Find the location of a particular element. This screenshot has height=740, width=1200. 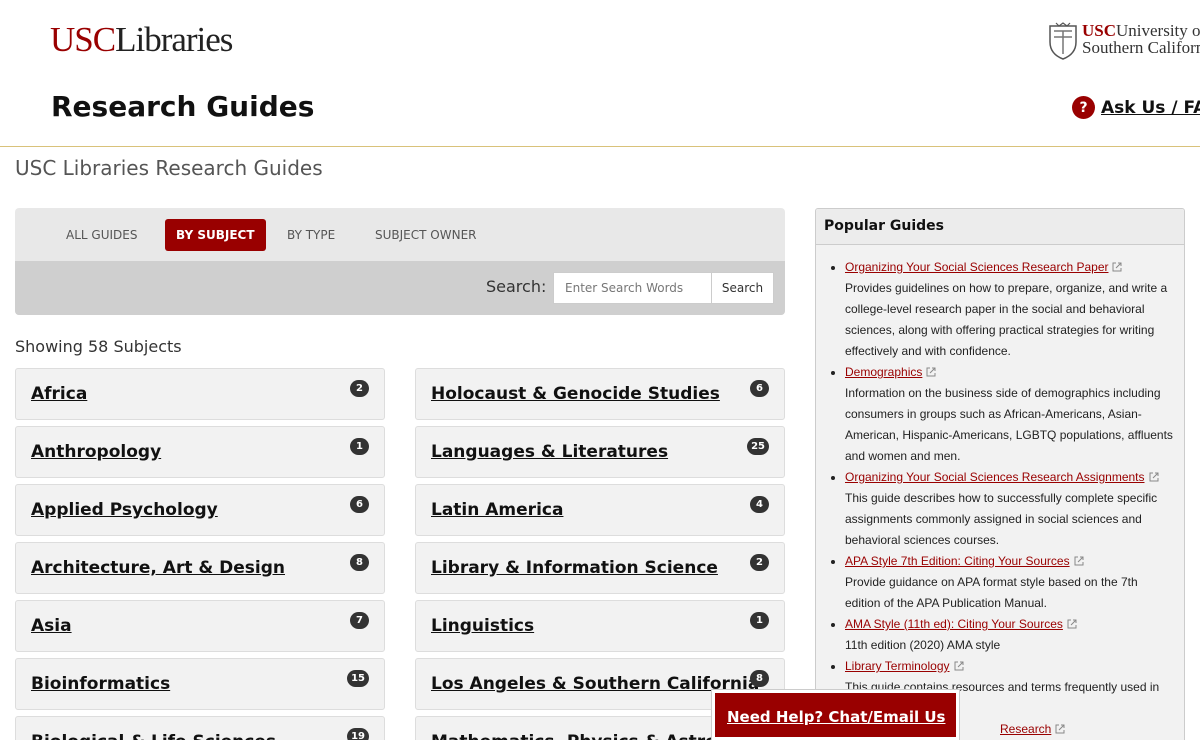

subject-link: Applied Psychology is located at coordinates (124, 510).